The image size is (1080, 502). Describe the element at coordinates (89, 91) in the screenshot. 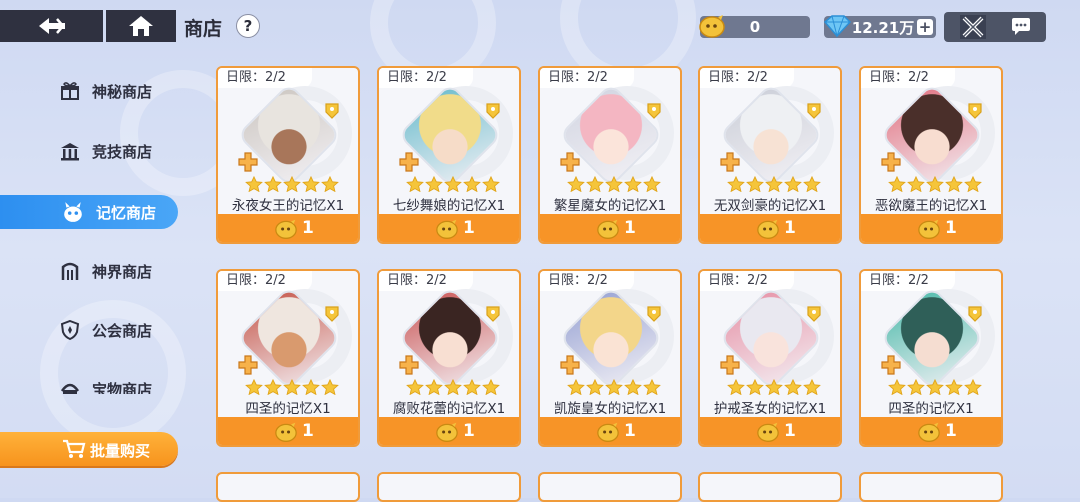

I see `sidebar-item-mystery-shop: 神秘商店` at that location.